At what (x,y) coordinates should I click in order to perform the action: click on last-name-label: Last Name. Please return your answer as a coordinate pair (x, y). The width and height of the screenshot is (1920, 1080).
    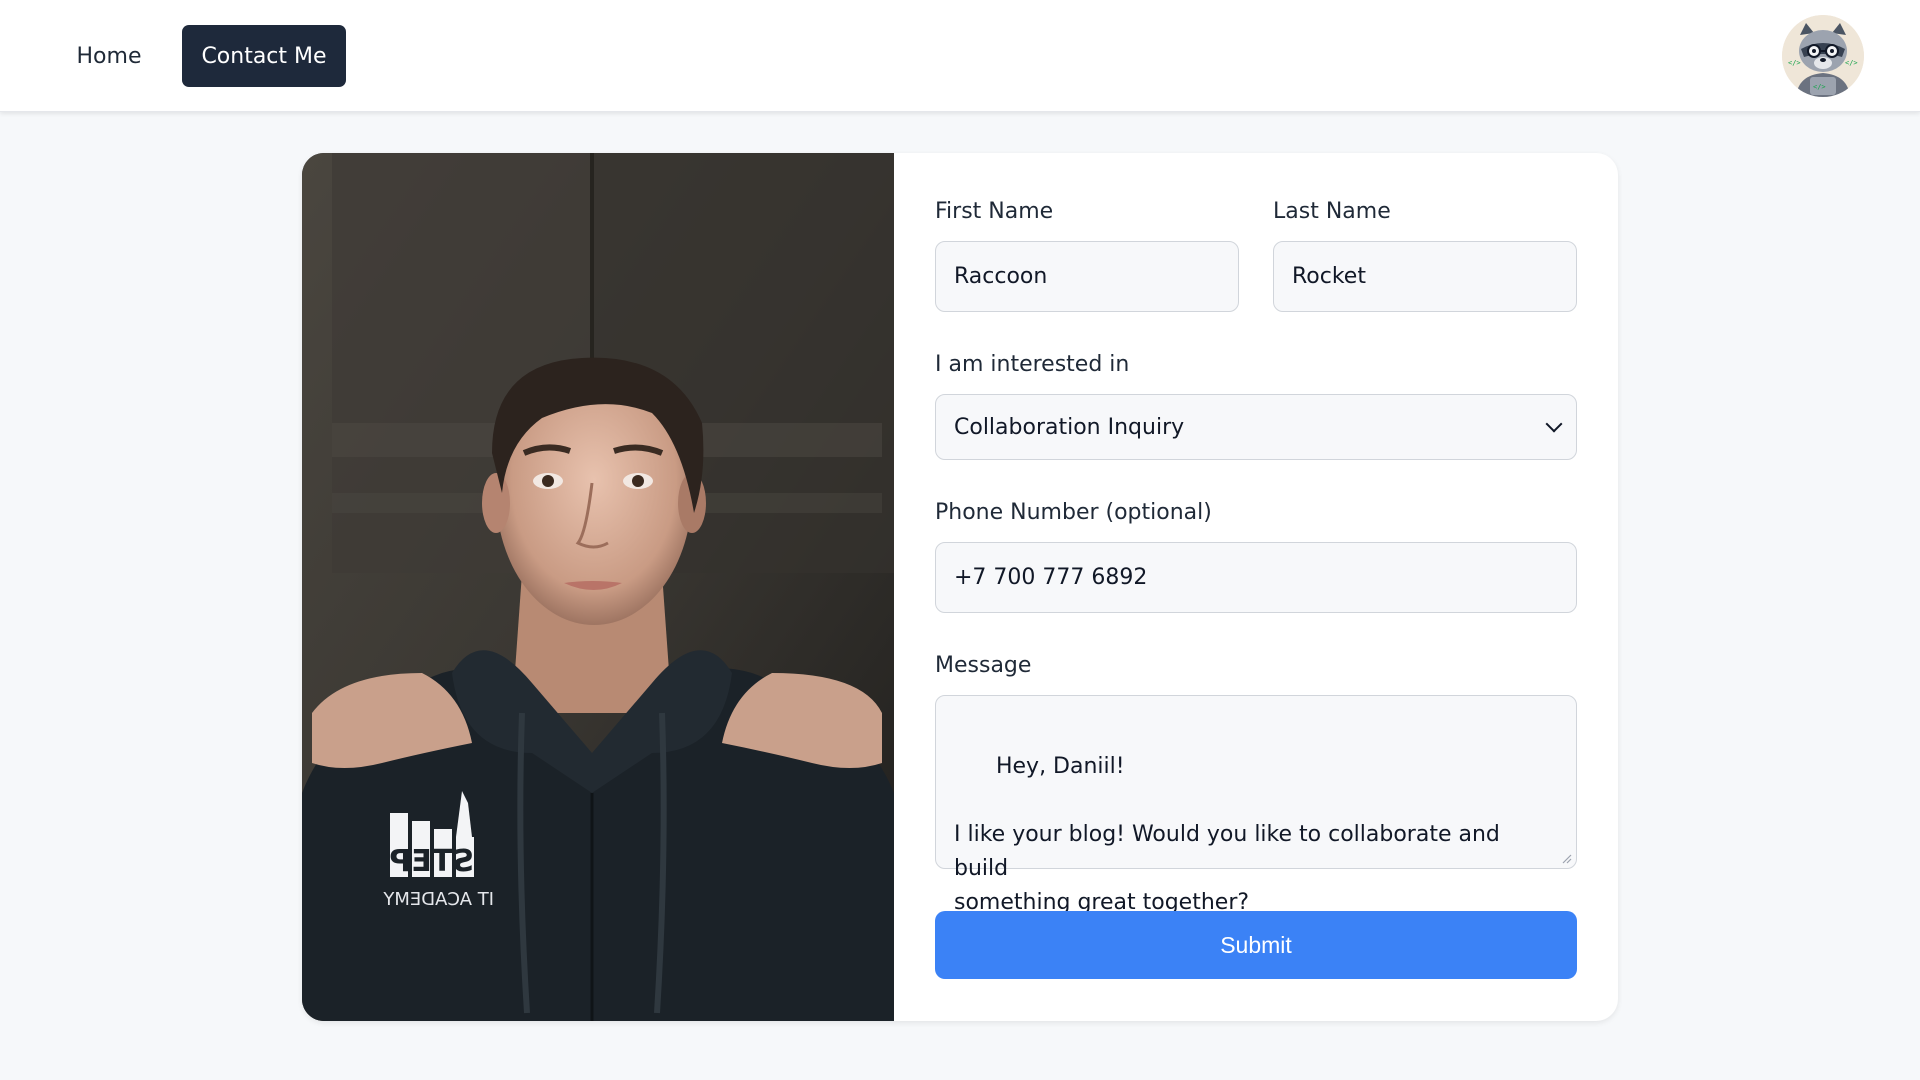
    Looking at the image, I should click on (1332, 211).